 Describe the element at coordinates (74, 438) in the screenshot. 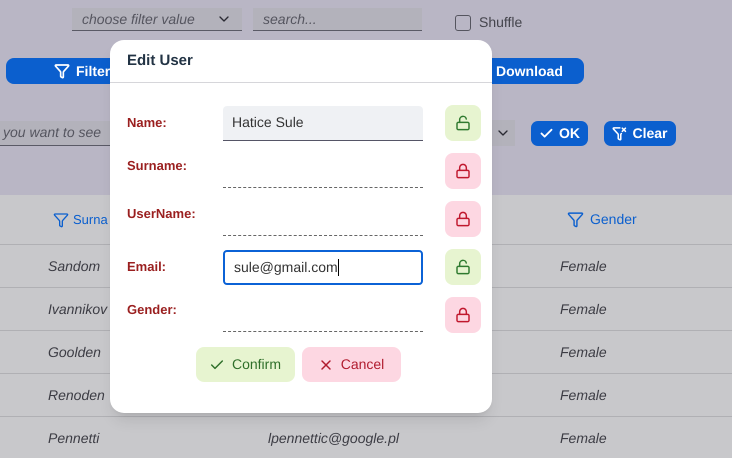

I see `table-cell: Pennetti` at that location.